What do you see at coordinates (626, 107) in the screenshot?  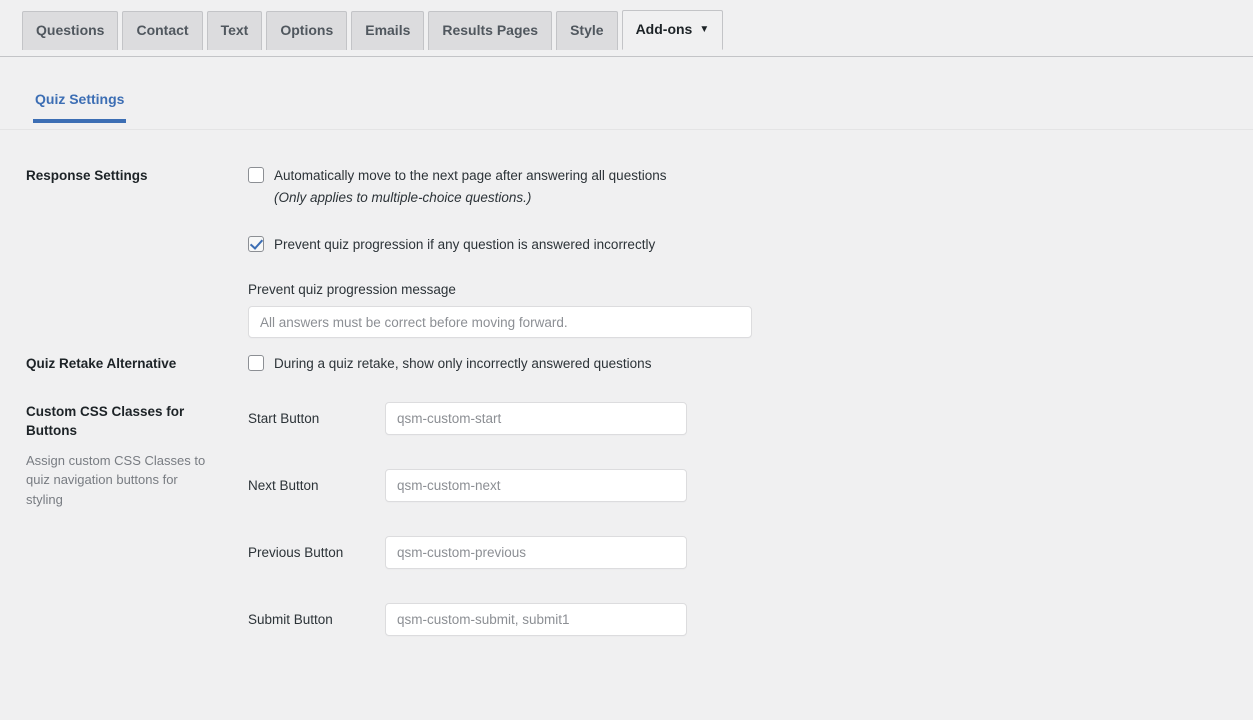 I see `secondary-tab-bar: Quiz Settings` at bounding box center [626, 107].